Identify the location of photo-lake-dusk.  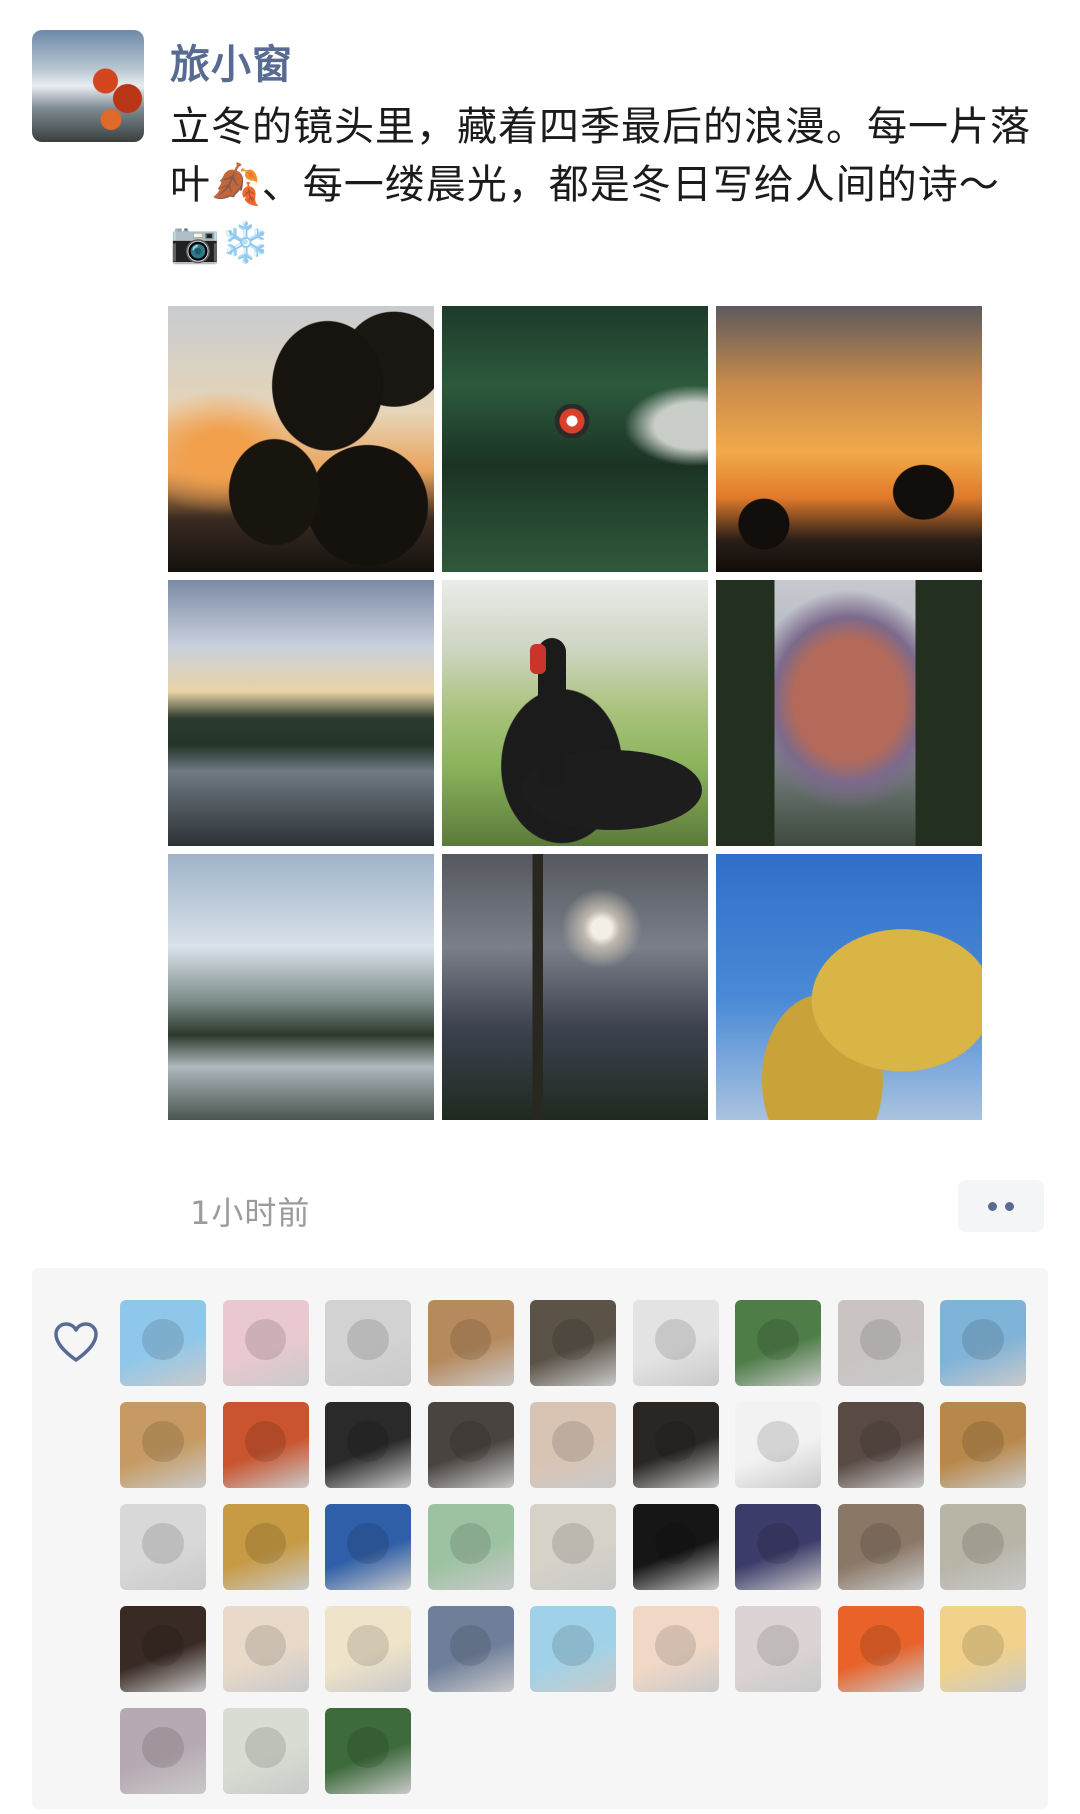
(301, 713).